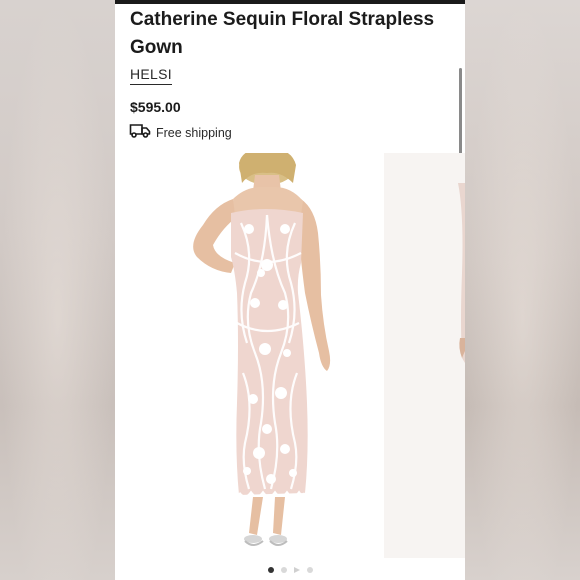  Describe the element at coordinates (151, 75) in the screenshot. I see `brand-link: HELSI` at that location.